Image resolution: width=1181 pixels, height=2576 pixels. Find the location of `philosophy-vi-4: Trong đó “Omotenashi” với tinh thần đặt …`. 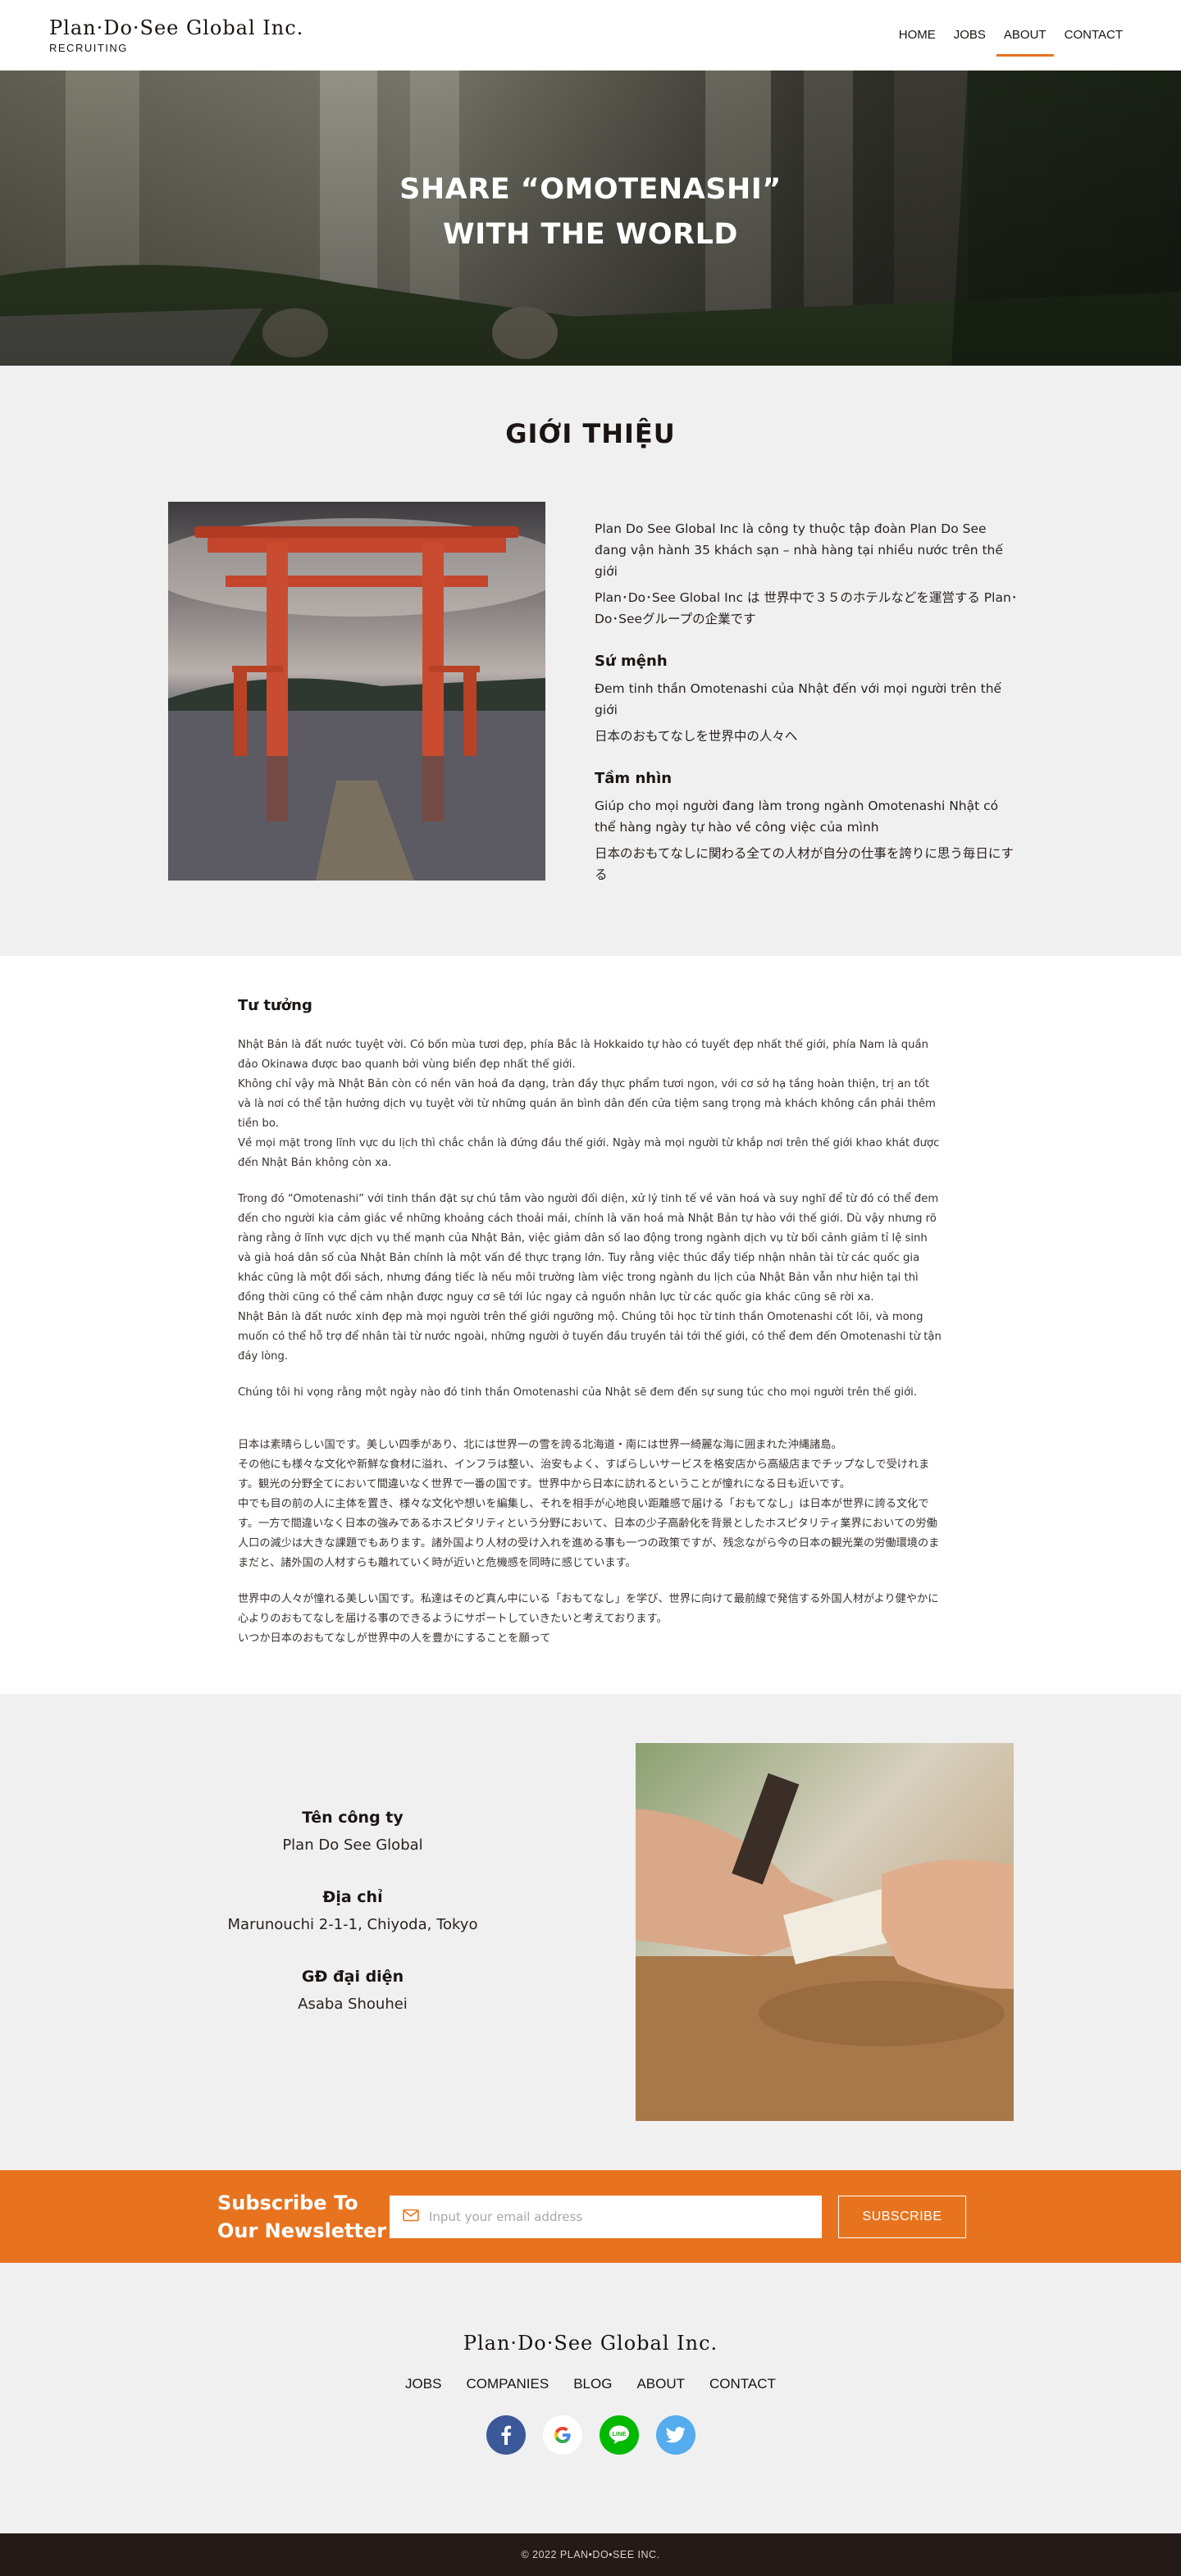

philosophy-vi-4: Trong đó “Omotenashi” với tinh thần đặt … is located at coordinates (588, 1249).